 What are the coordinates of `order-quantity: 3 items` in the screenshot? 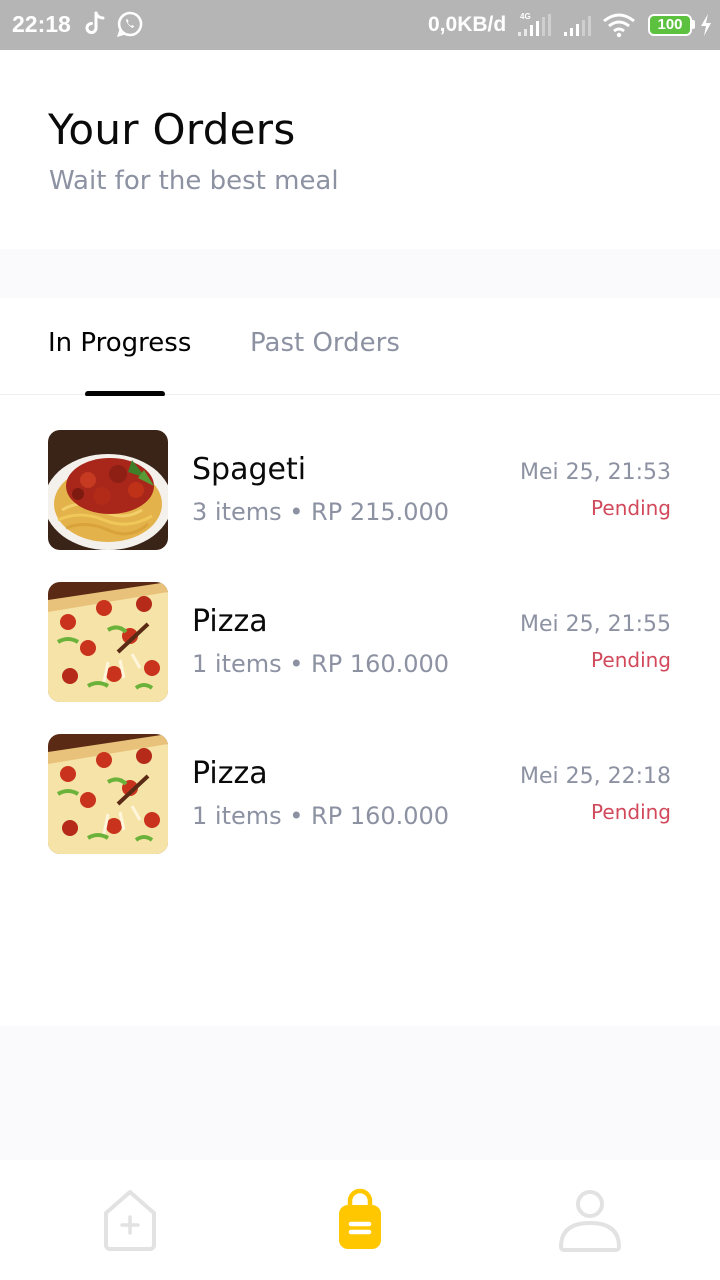 It's located at (237, 512).